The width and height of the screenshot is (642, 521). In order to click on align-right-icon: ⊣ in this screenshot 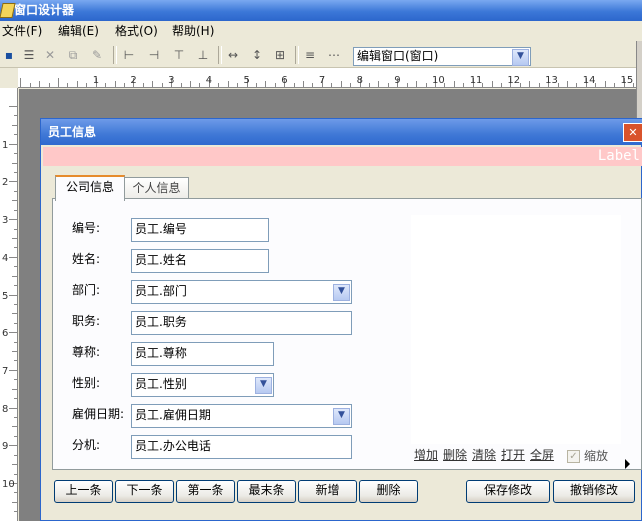, I will do `click(154, 55)`.